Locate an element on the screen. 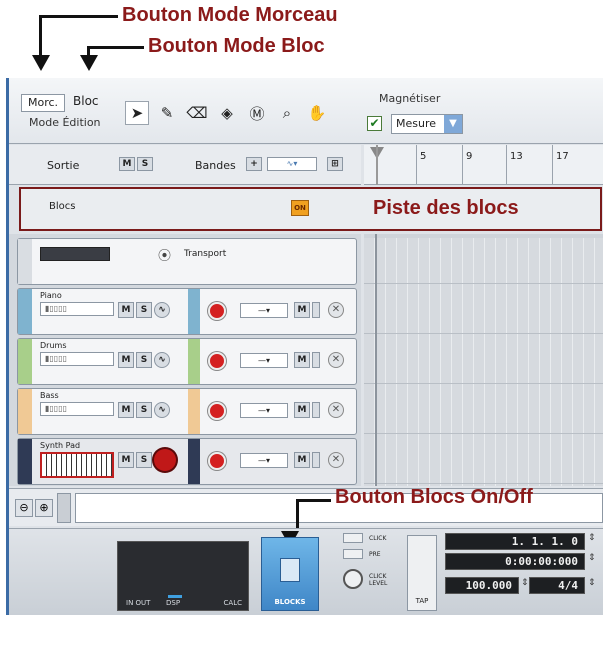 Image resolution: width=603 pixels, height=666 pixels. edit-mode-group: Morc. Bloc Mode Édition is located at coordinates (67, 113).